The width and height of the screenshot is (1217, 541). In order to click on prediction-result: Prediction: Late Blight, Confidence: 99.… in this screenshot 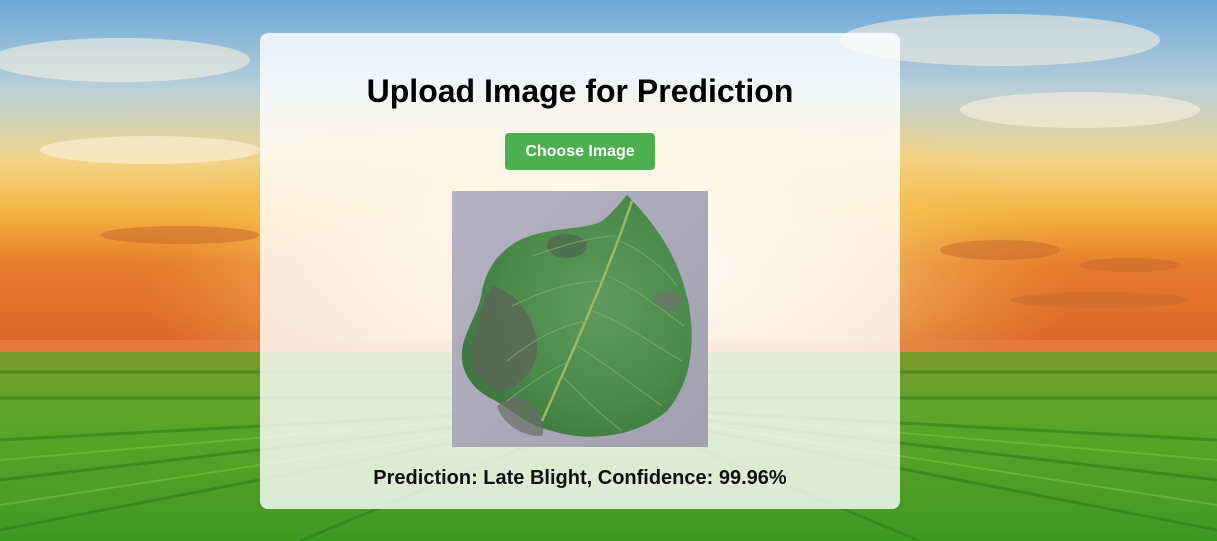, I will do `click(580, 478)`.